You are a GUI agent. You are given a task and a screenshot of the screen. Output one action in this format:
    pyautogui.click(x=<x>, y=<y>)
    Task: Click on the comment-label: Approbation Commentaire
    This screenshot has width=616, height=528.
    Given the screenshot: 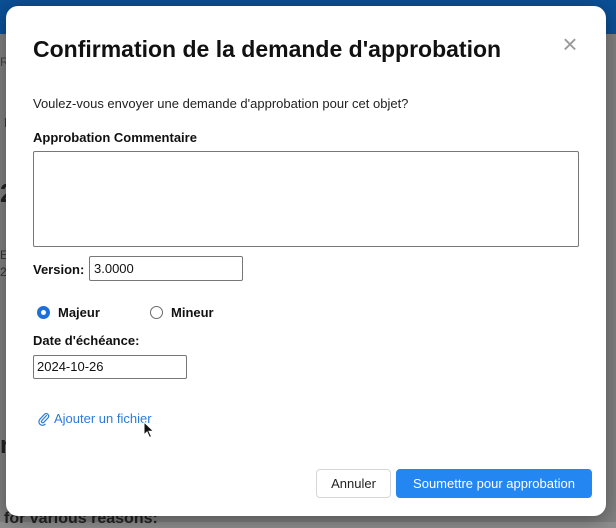 What is the action you would take?
    pyautogui.click(x=115, y=137)
    